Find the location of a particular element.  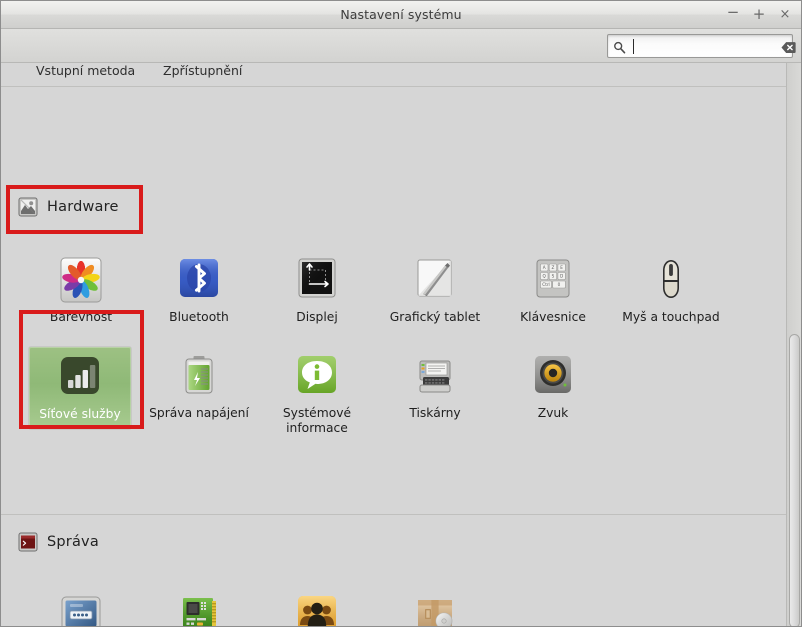

tile-spravce-ovladacu: Správce ovladačů is located at coordinates (199, 605).